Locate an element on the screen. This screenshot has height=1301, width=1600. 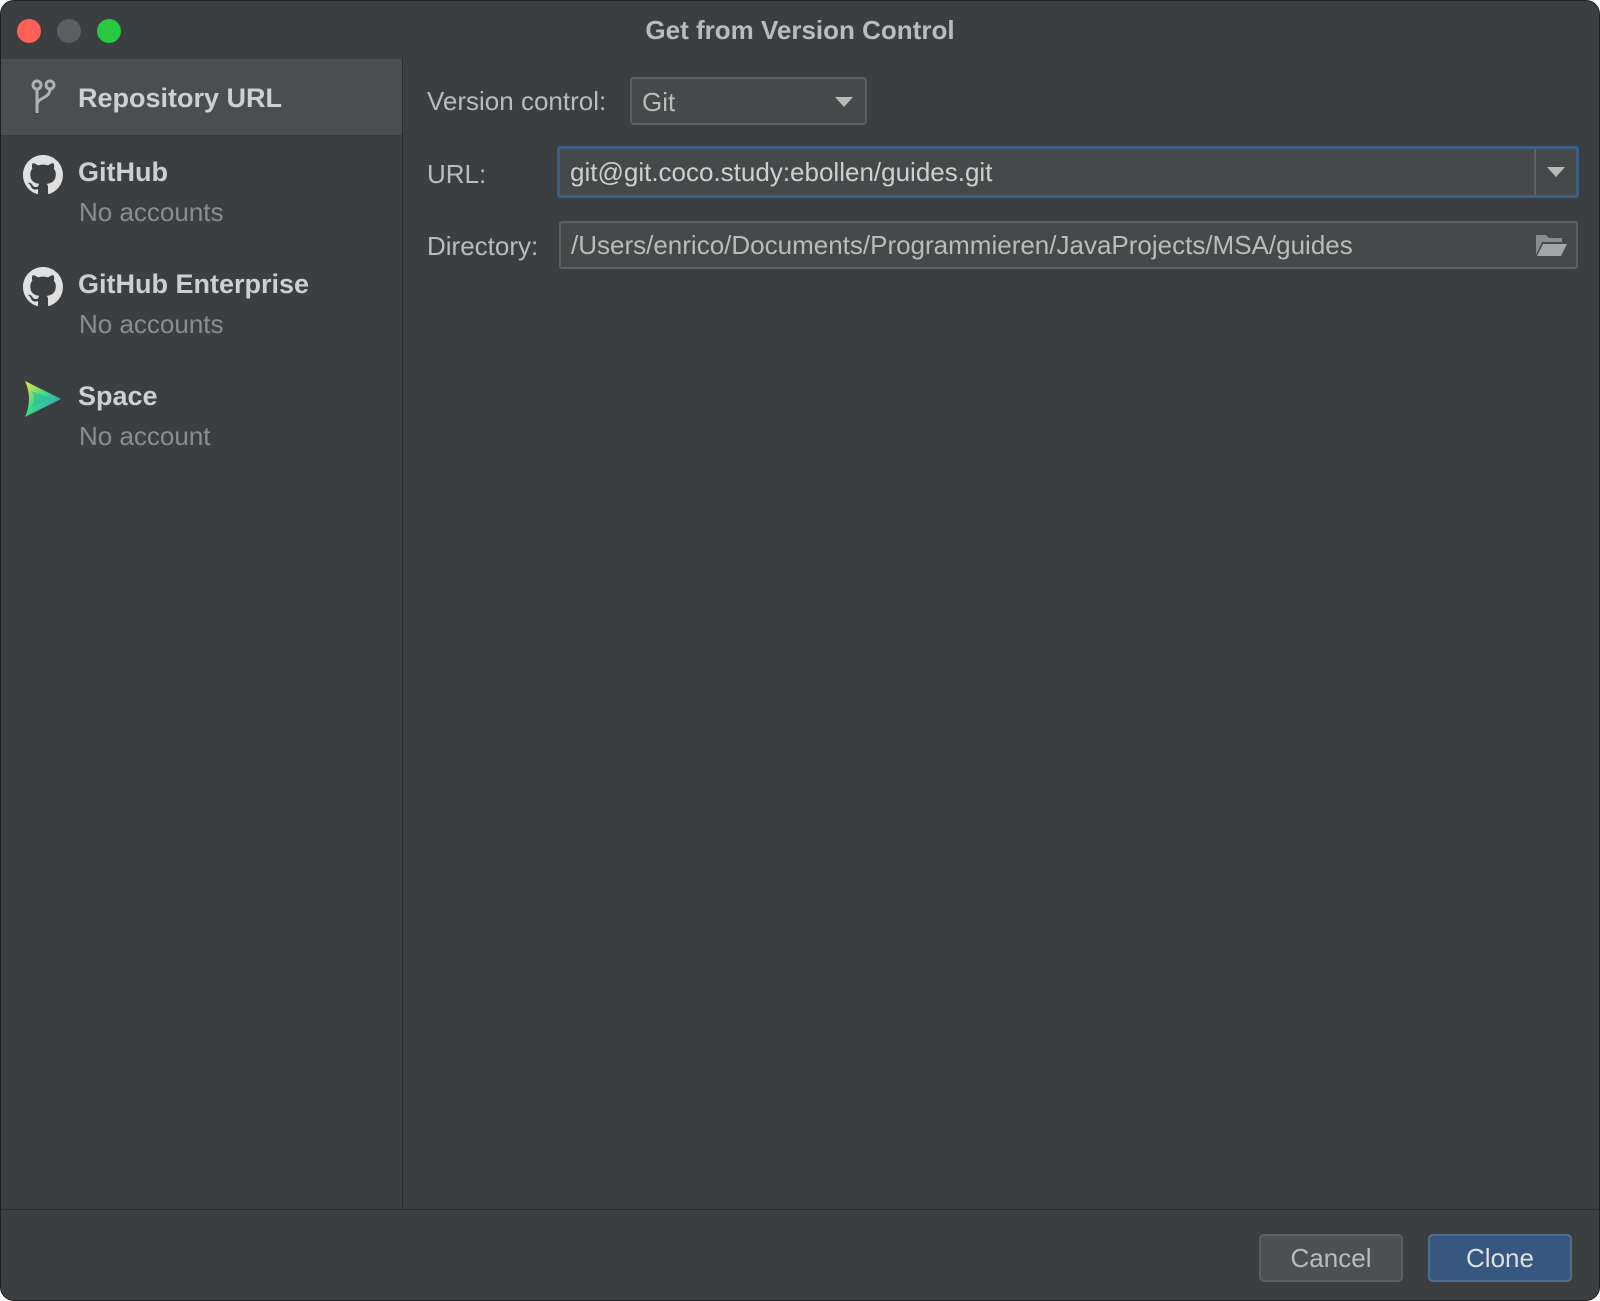
directory-label: Directory: is located at coordinates (483, 246).